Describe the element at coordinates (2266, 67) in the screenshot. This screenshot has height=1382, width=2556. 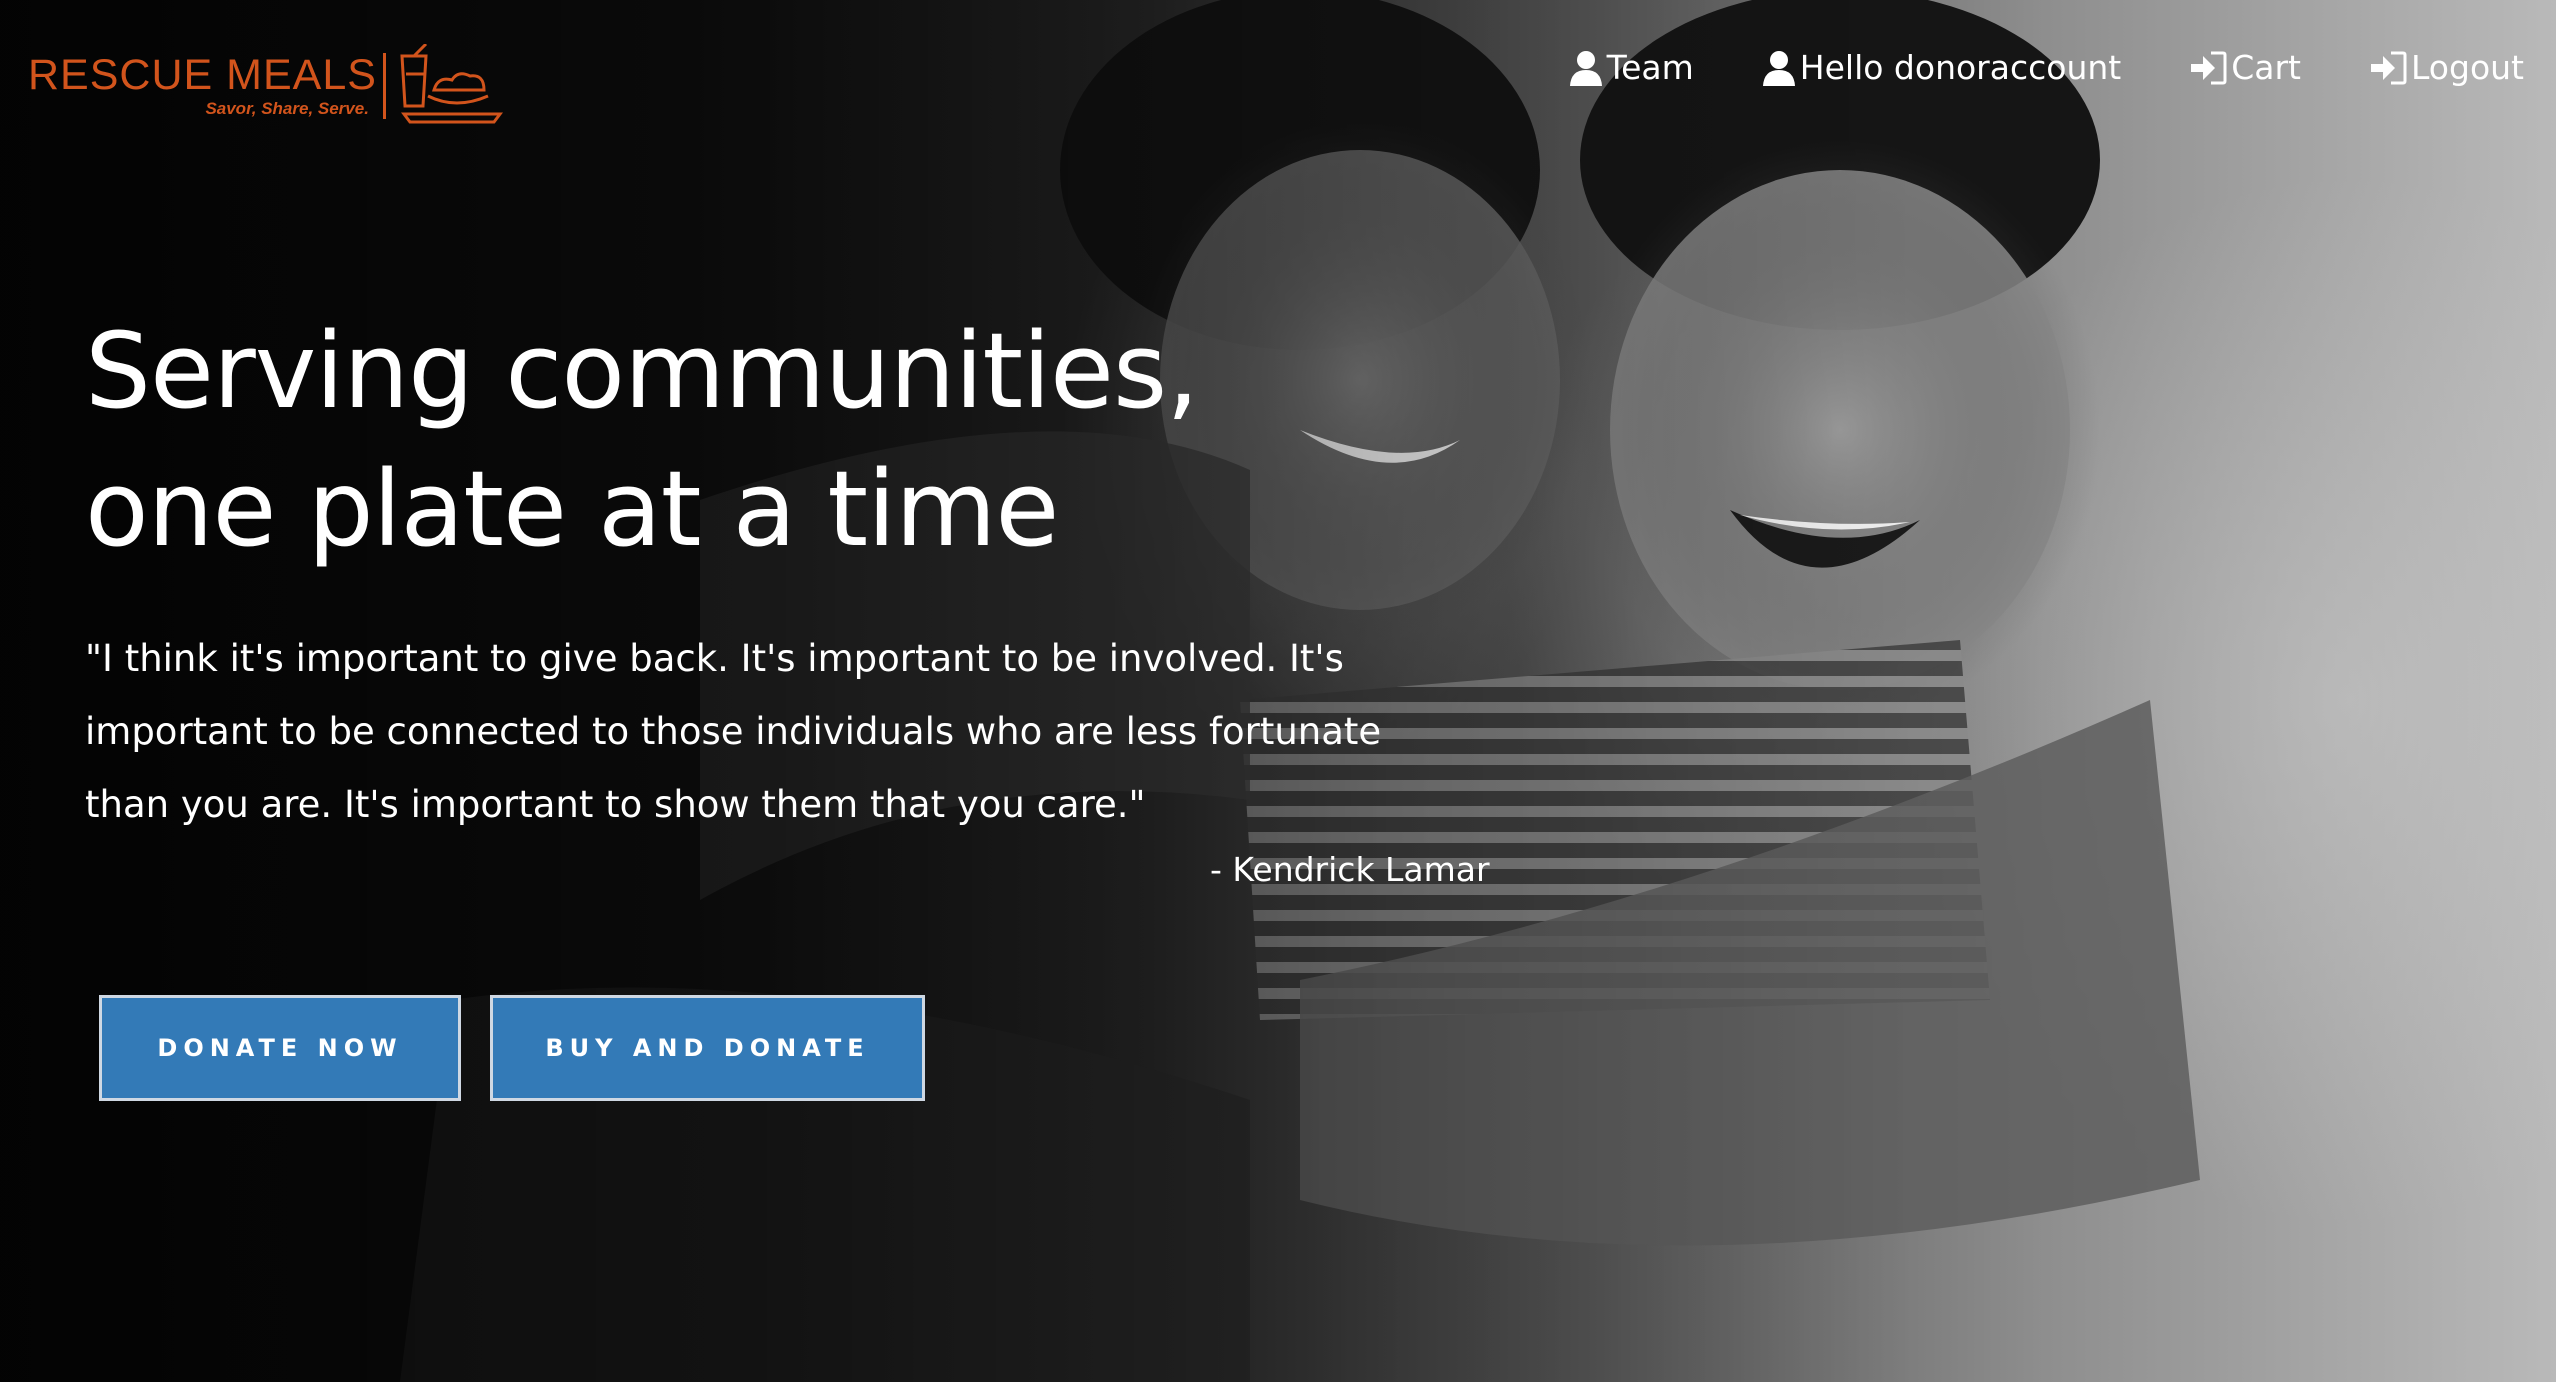
I see `nav-cart-label: Cart` at that location.